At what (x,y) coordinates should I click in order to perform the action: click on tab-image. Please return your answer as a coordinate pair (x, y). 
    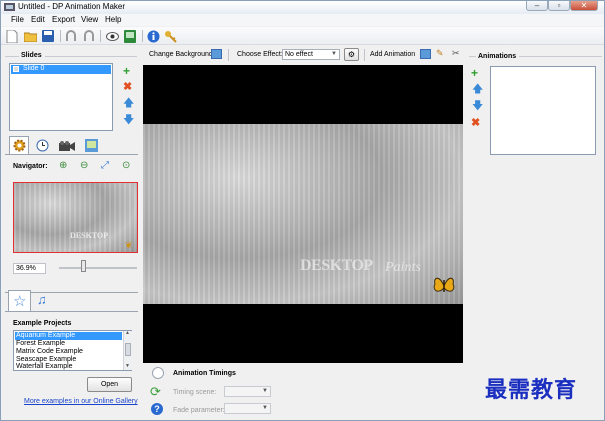
    Looking at the image, I should click on (92, 146).